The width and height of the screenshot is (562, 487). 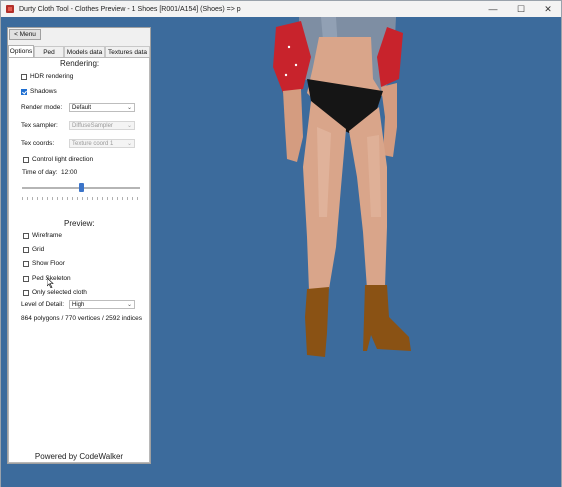 What do you see at coordinates (368, 198) in the screenshot?
I see `right-leg` at bounding box center [368, 198].